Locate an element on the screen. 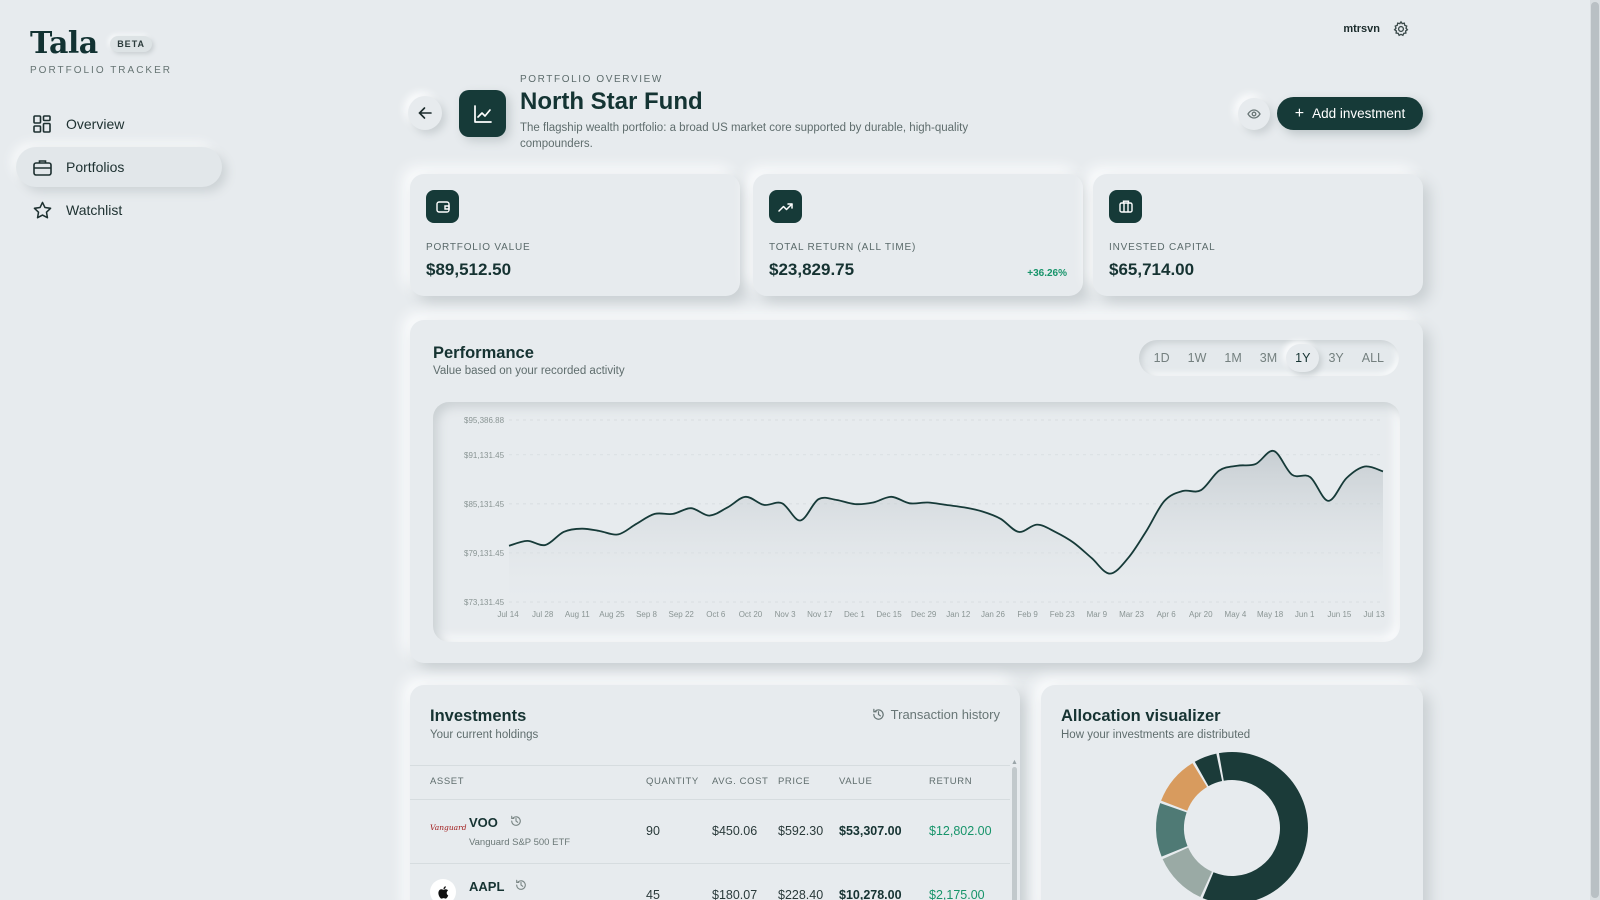  range-option-all: ALL is located at coordinates (1373, 358).